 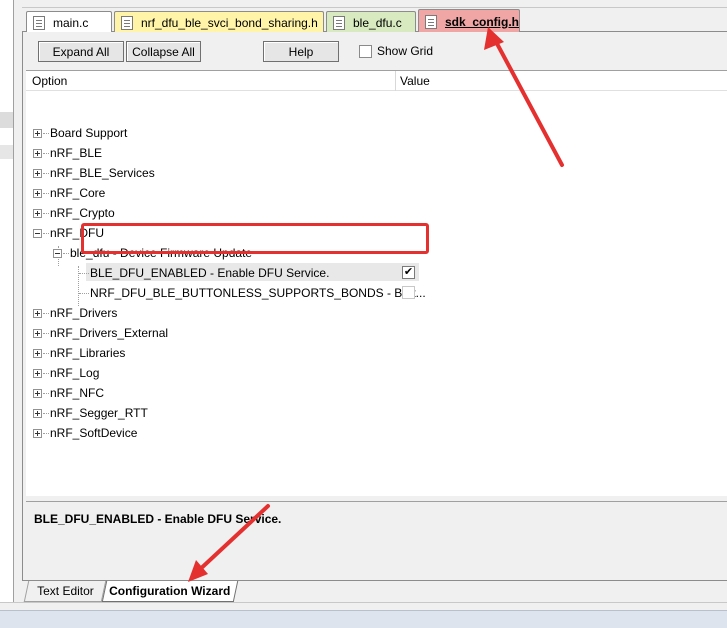 What do you see at coordinates (376, 540) in the screenshot?
I see `description-pane: BLE_DFU_ENABLED - Enable DFU Service.` at bounding box center [376, 540].